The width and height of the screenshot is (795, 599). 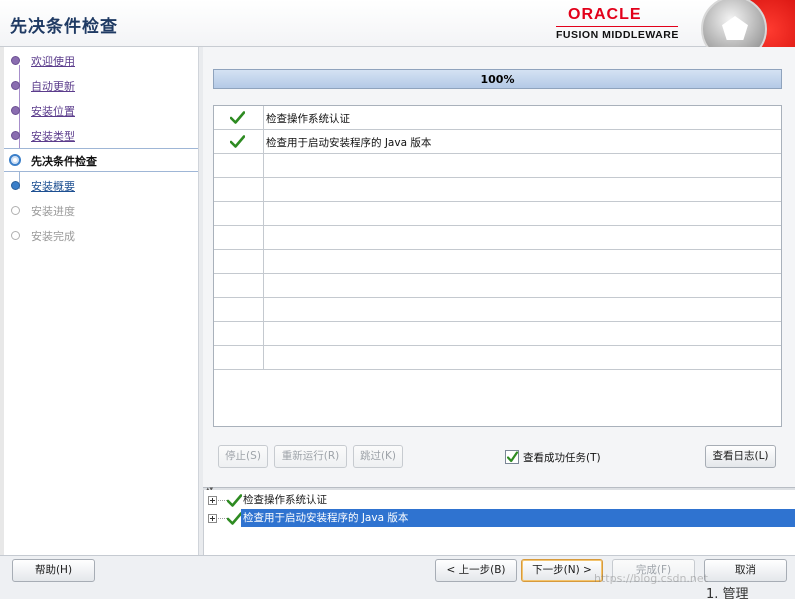 What do you see at coordinates (285, 500) in the screenshot?
I see `tree-node-label: 检查操作系统认证` at bounding box center [285, 500].